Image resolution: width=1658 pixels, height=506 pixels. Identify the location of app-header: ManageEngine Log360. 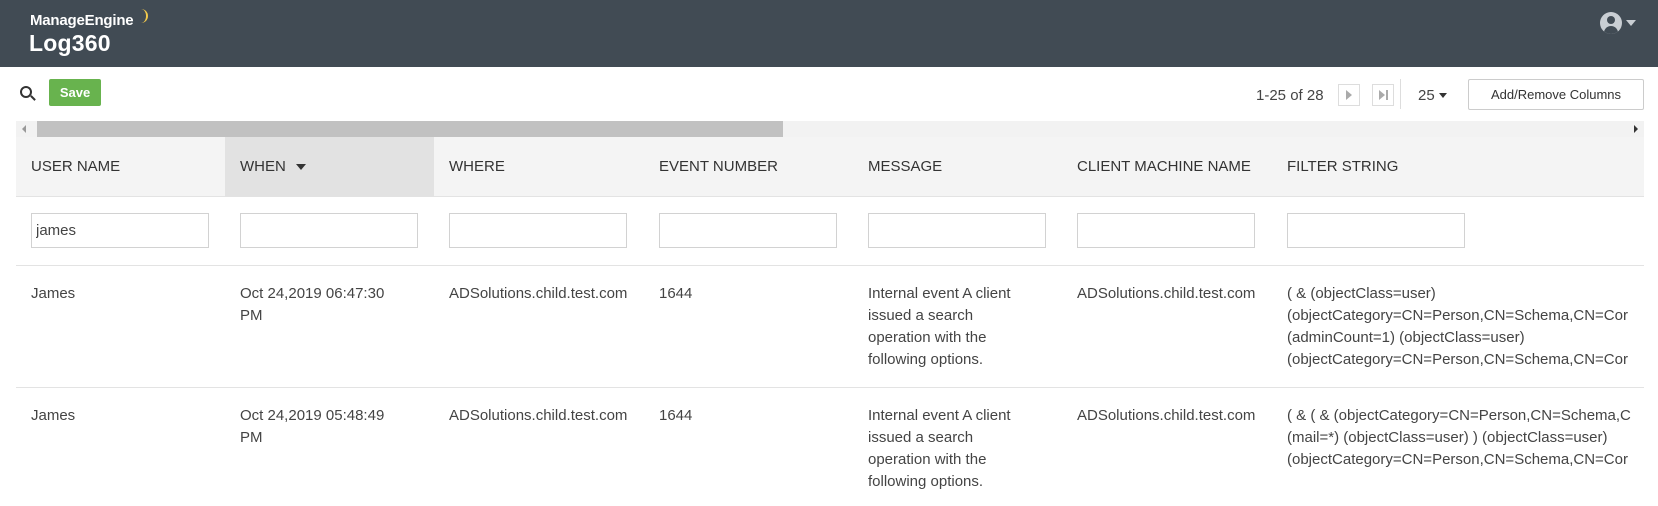
(829, 33).